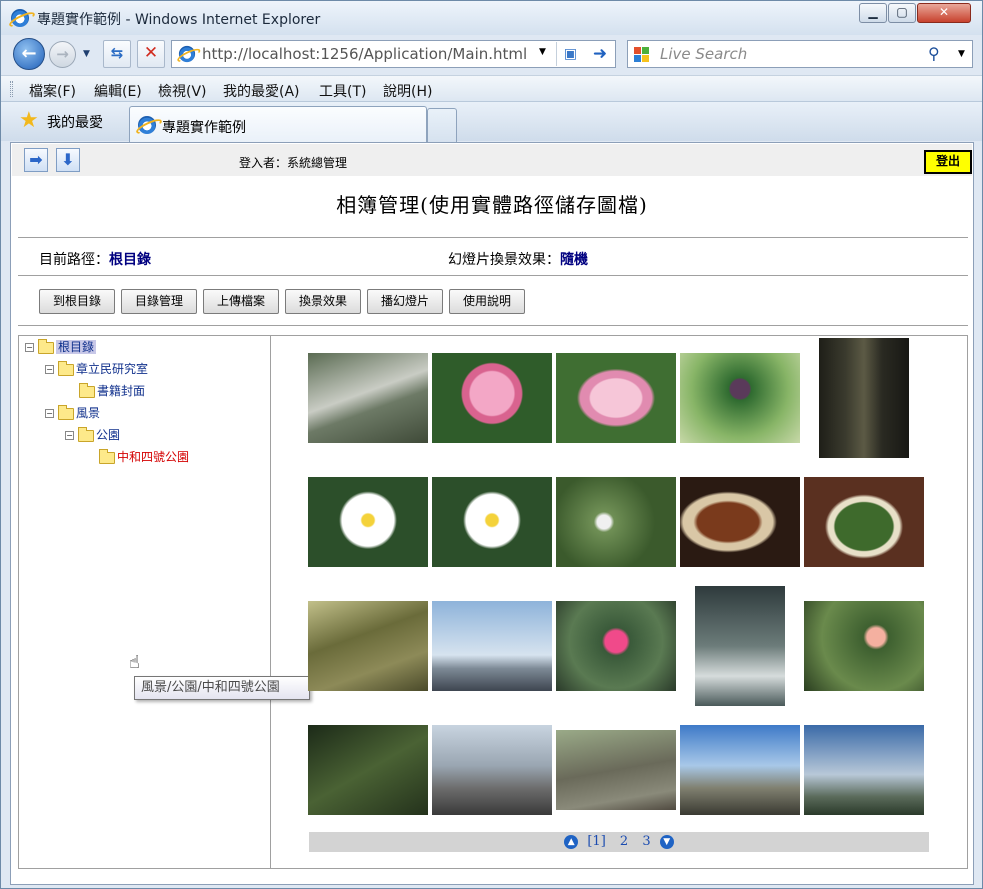 Image resolution: width=983 pixels, height=889 pixels. Describe the element at coordinates (29, 121) in the screenshot. I see `favorites-star-icon: ★` at that location.